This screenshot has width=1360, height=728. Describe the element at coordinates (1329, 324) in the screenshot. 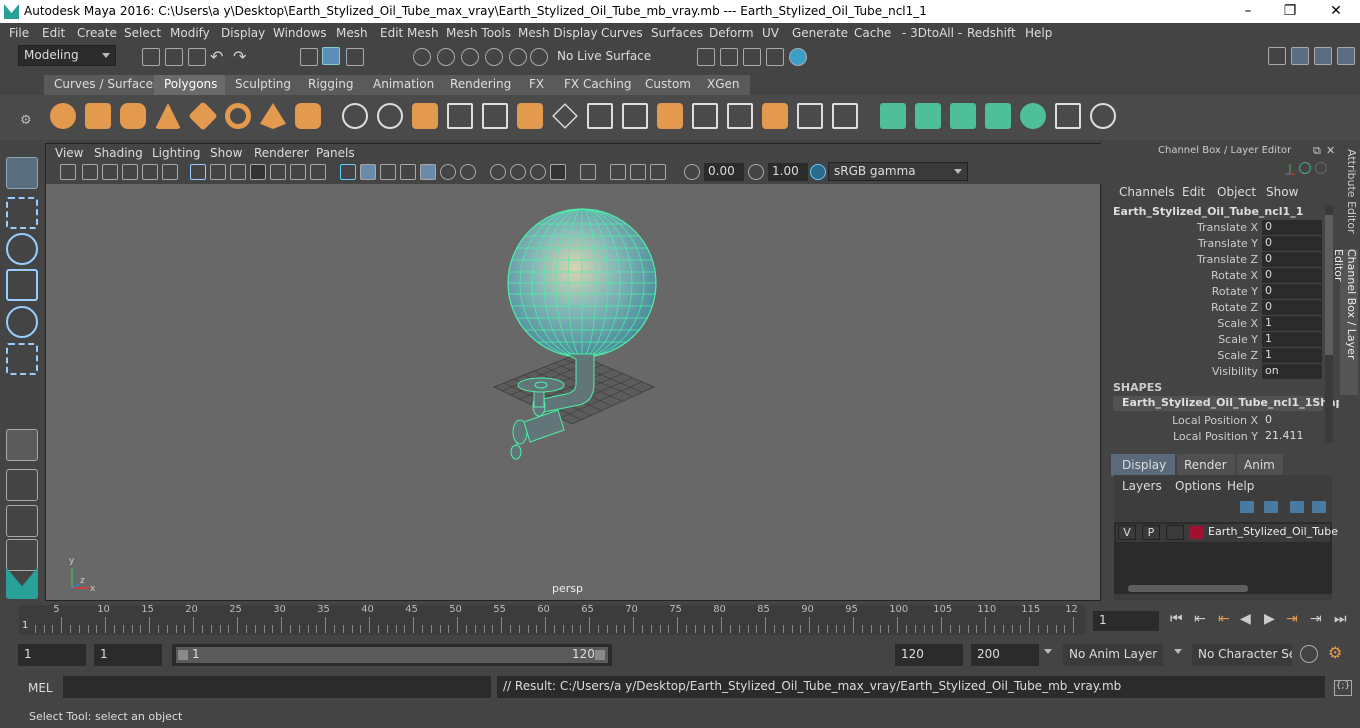

I see `channel-box-scrollbar` at that location.